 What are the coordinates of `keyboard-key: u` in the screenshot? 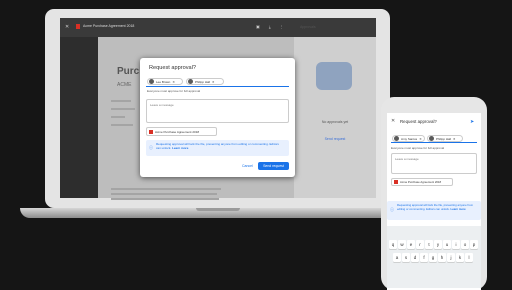 It's located at (447, 244).